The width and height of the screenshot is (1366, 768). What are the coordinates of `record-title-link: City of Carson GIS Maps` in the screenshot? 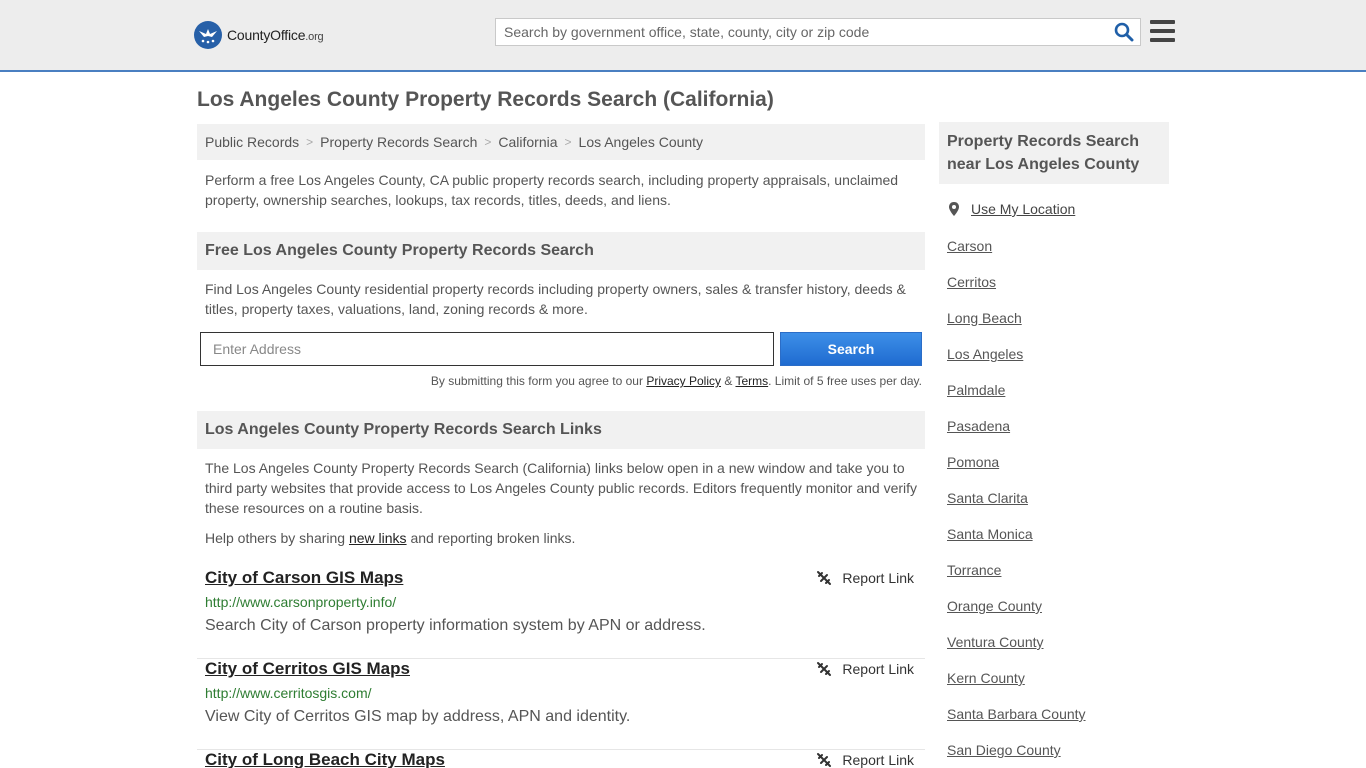 It's located at (304, 578).